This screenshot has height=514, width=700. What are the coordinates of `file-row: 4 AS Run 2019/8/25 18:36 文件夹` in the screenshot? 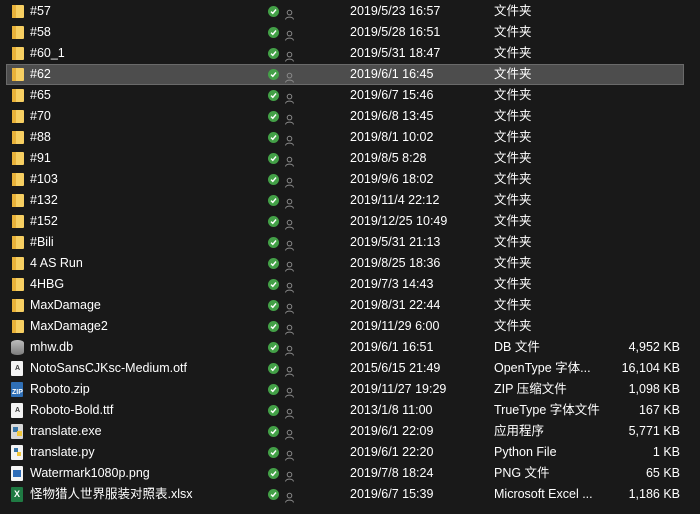 It's located at (350, 263).